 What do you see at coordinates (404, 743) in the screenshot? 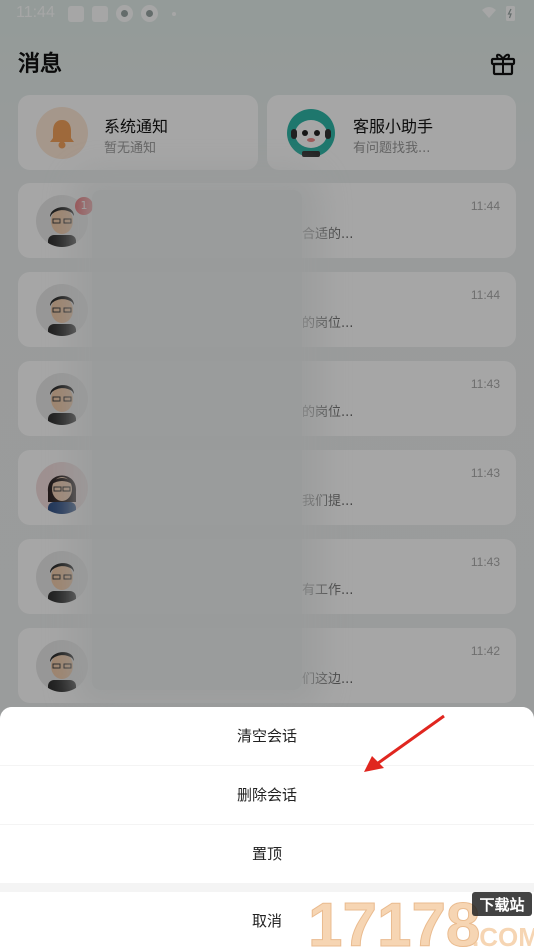
I see `annotation-arrow-icon` at bounding box center [404, 743].